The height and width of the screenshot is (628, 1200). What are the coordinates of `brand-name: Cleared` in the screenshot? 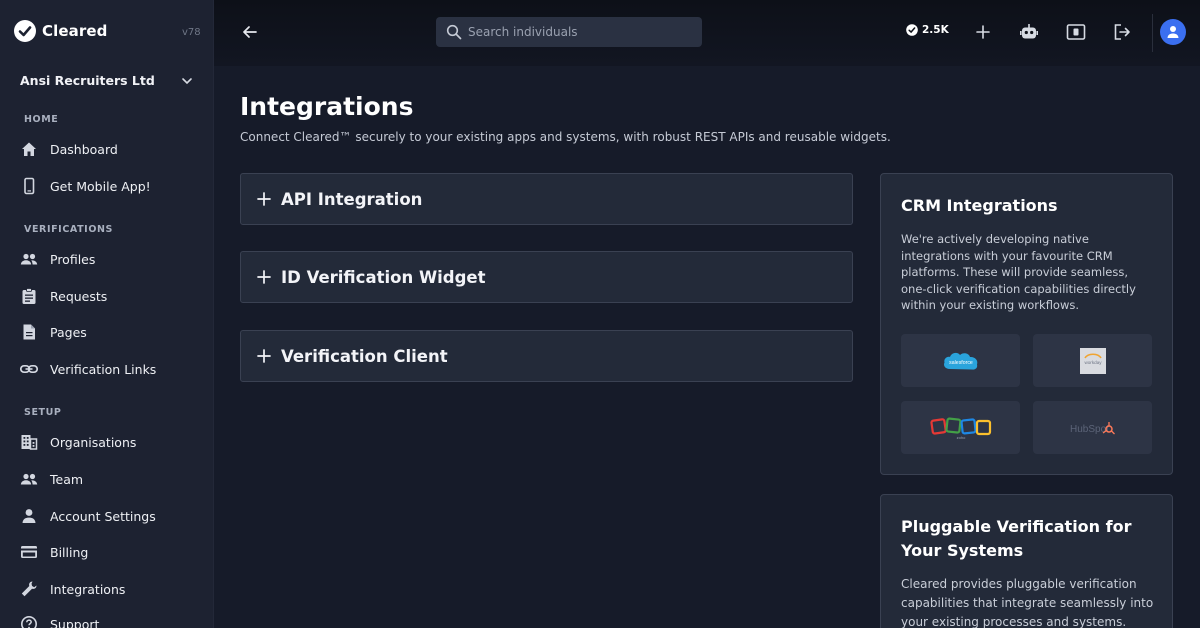 It's located at (75, 31).